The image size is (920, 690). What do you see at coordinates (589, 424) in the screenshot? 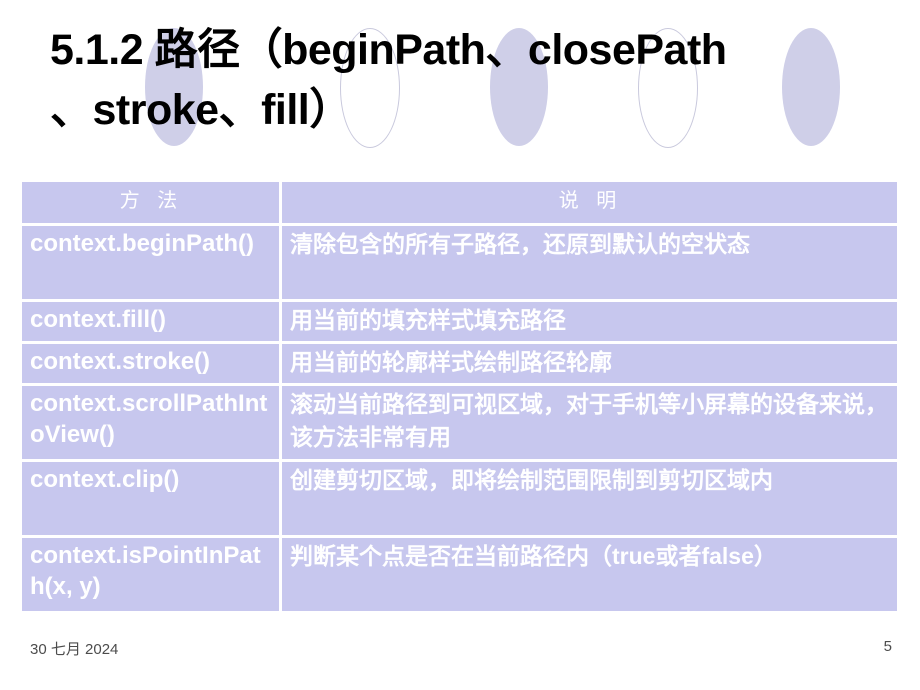
I see `table-cell-description: 滚动当前路径到可视区域，对于手机等小屏幕的设备来说，该方法非常有用` at bounding box center [589, 424].